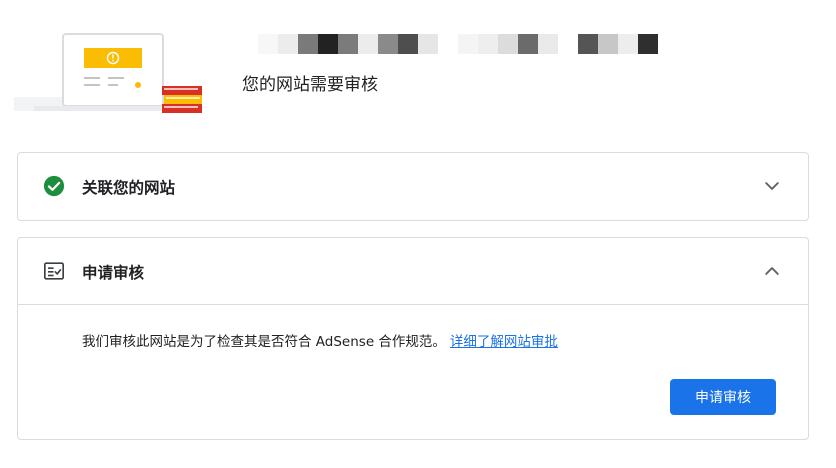 Image resolution: width=836 pixels, height=468 pixels. I want to click on check-circle-icon, so click(54, 186).